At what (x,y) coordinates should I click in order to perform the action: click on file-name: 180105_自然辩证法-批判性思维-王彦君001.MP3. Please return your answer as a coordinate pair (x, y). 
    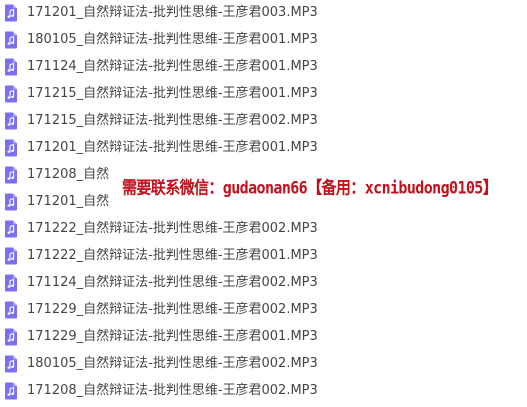
    Looking at the image, I should click on (172, 39).